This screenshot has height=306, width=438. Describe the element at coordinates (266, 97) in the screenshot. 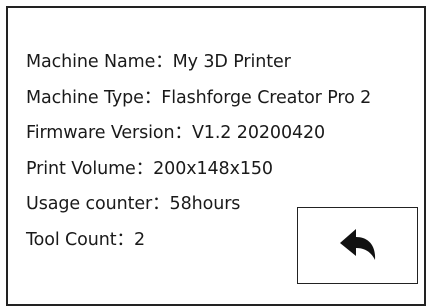

I see `machine-type-value: Flashforge Creator Pro 2` at that location.